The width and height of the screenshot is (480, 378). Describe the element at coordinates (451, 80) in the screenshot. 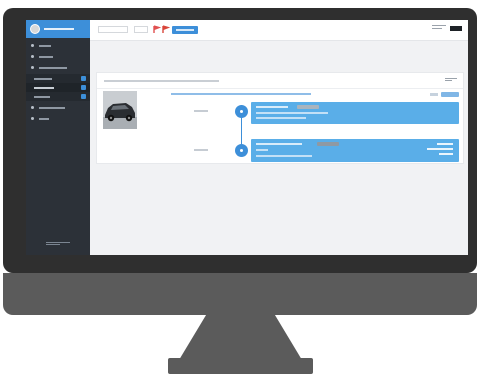

I see `panel-action` at that location.